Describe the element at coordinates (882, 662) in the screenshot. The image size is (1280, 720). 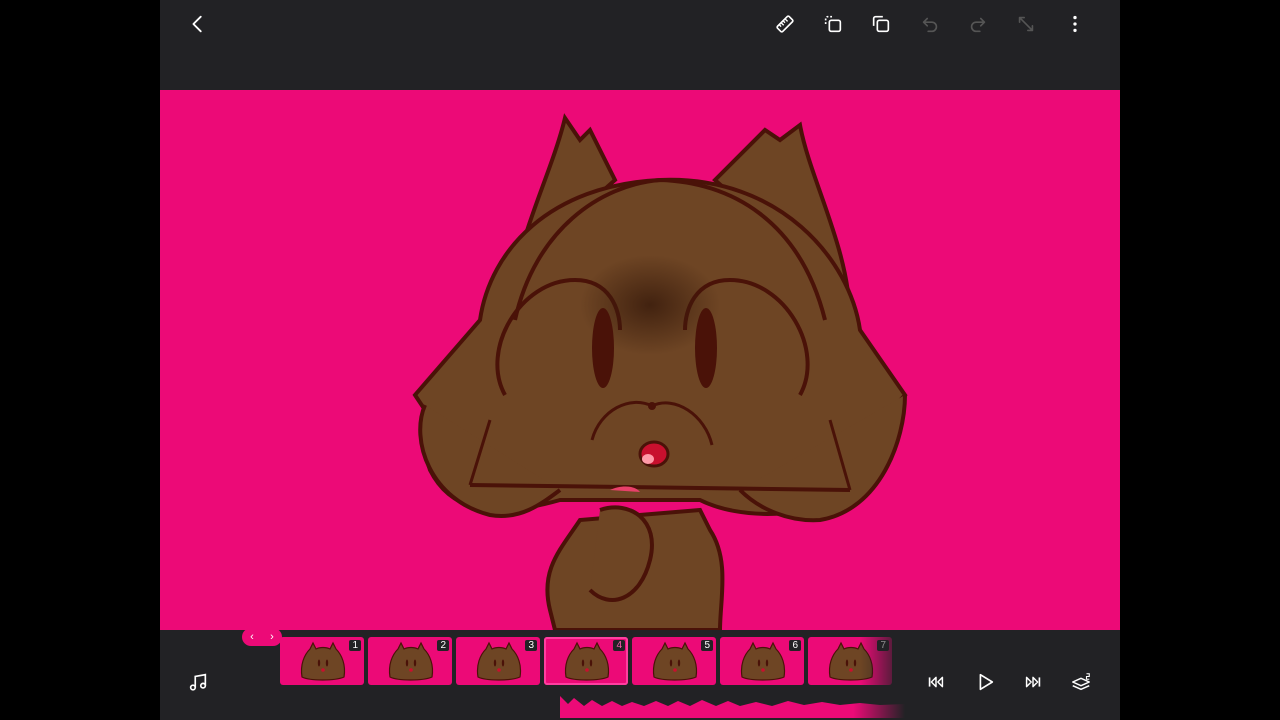
I see `frame-strip-fade` at that location.